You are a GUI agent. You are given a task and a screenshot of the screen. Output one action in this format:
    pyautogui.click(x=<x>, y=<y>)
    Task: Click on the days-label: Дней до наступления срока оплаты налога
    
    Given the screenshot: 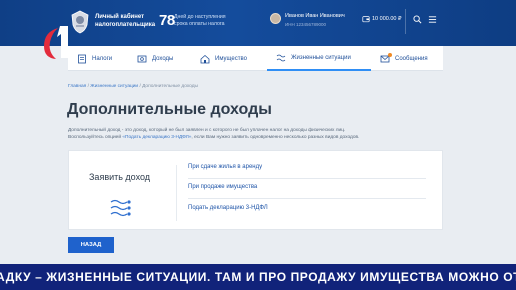 What is the action you would take?
    pyautogui.click(x=200, y=20)
    